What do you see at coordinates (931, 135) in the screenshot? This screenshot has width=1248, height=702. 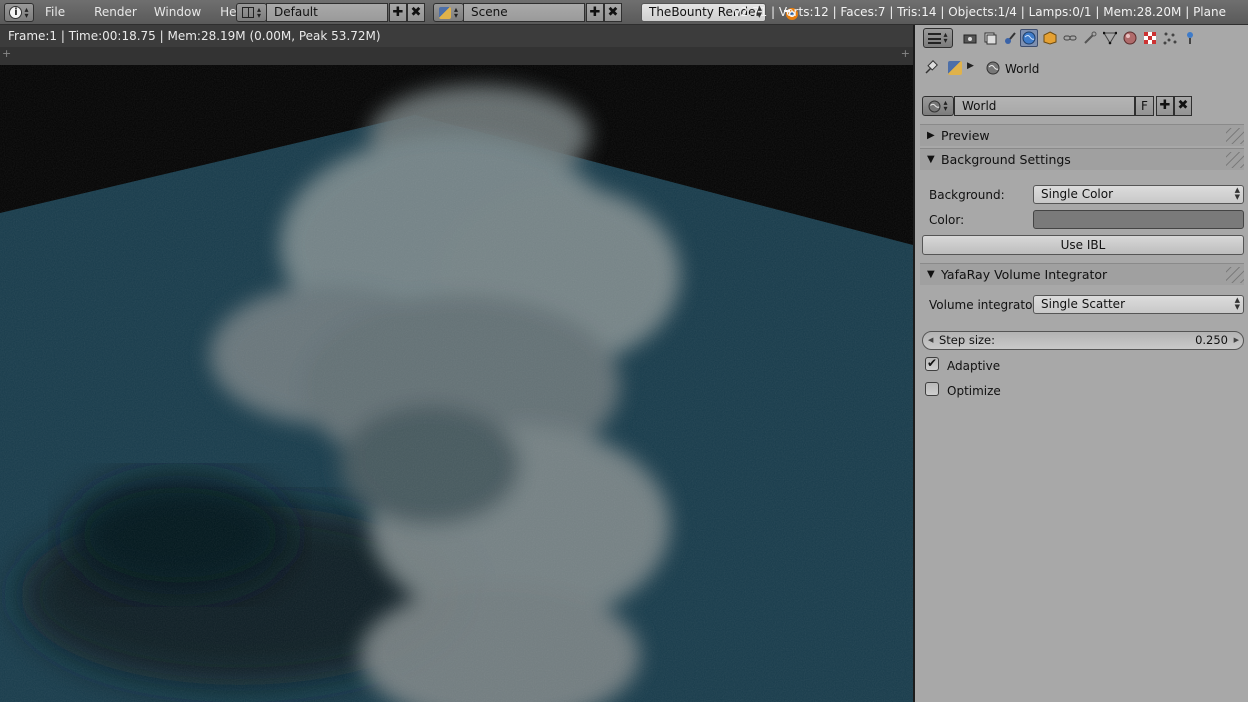 I see `triangle-right-icon: ▶` at bounding box center [931, 135].